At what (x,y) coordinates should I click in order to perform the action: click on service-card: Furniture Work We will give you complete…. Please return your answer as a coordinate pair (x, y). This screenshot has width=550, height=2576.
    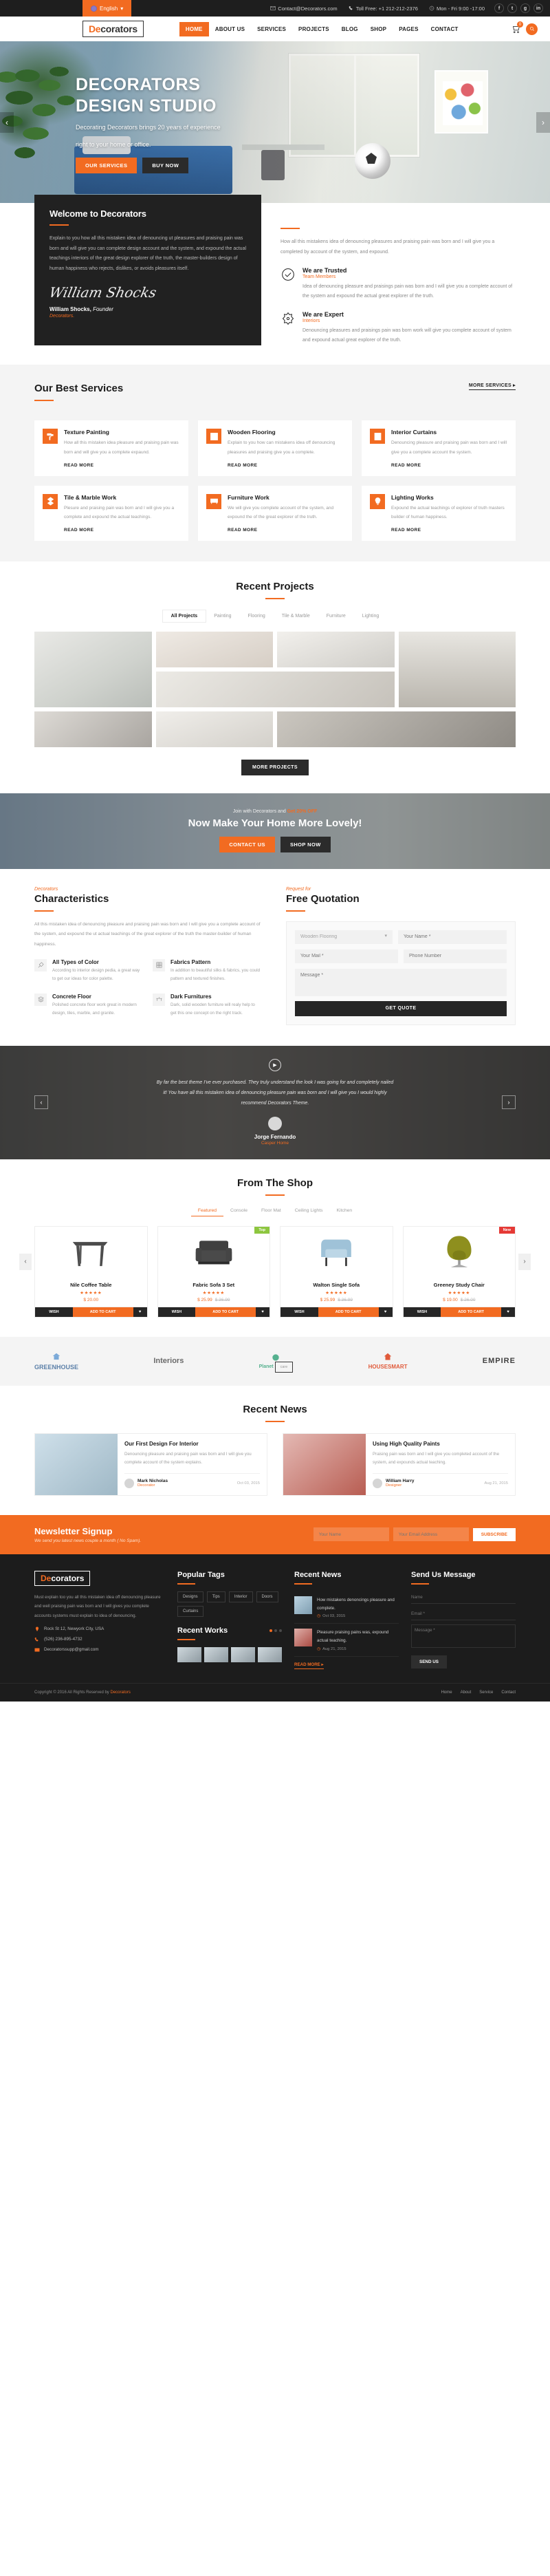
    Looking at the image, I should click on (275, 513).